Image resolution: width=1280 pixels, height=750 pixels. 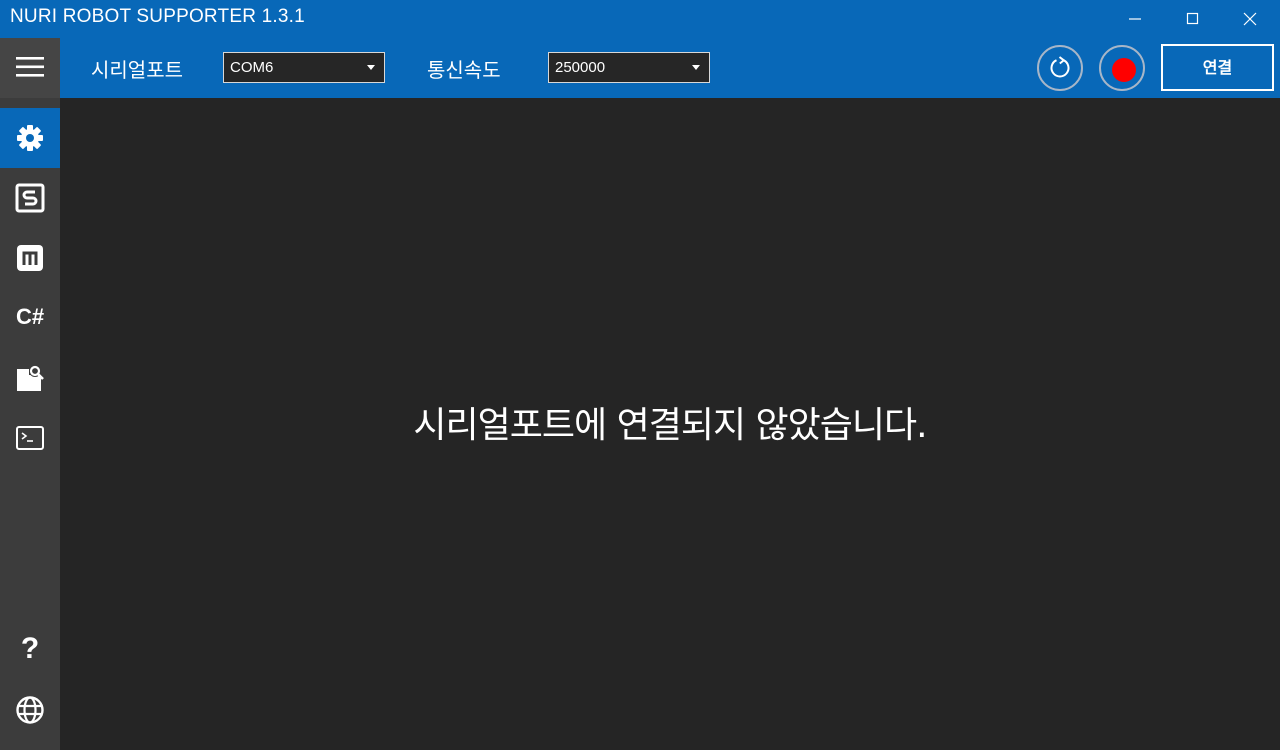 I want to click on window-title: NURI ROBOT SUPPORTER 1.3.1, so click(x=157, y=16).